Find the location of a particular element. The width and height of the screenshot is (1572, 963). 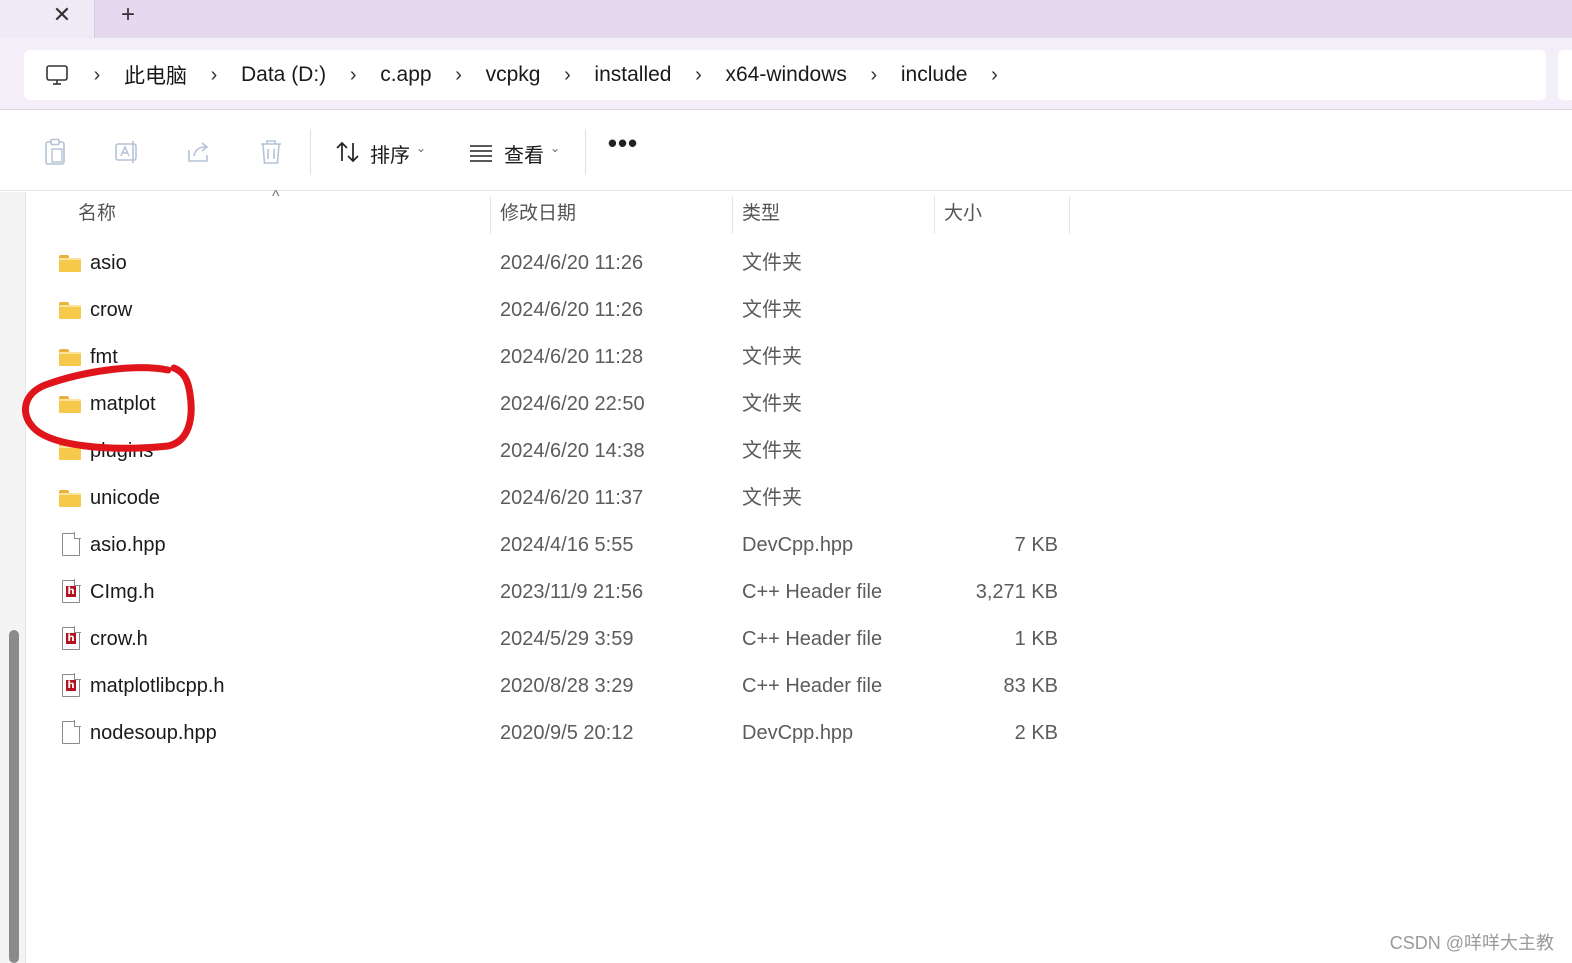

search-box is located at coordinates (1565, 75).